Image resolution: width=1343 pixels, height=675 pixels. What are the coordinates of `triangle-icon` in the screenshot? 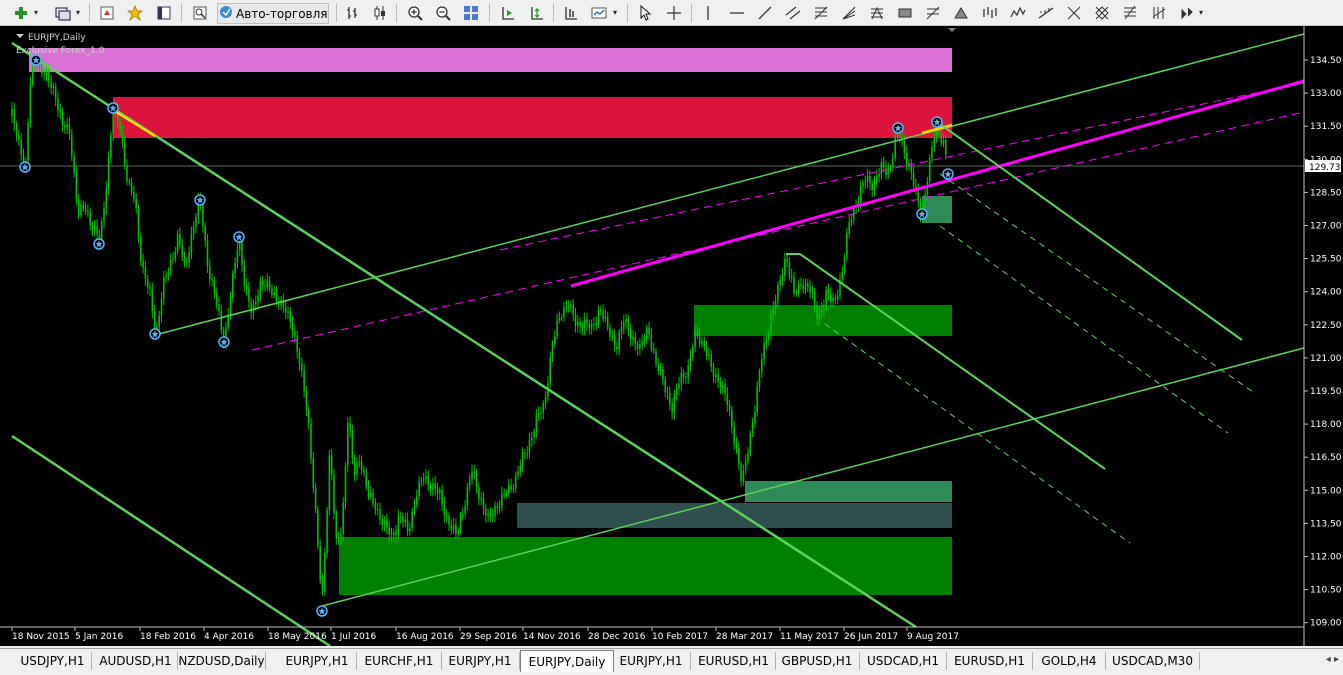 It's located at (961, 12).